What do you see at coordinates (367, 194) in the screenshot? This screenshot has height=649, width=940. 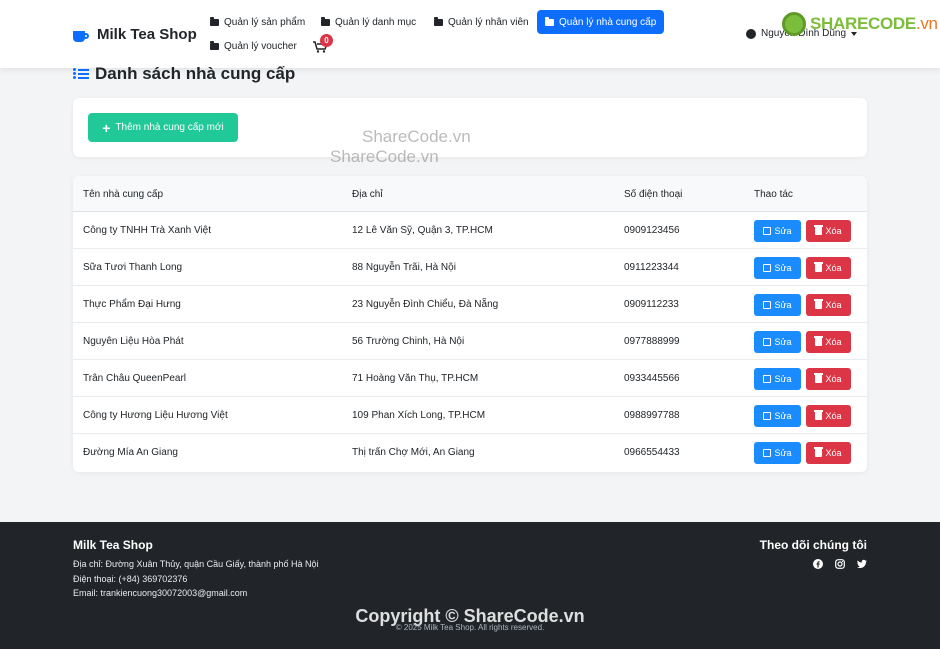 I see `column-header-address: Địa chỉ` at bounding box center [367, 194].